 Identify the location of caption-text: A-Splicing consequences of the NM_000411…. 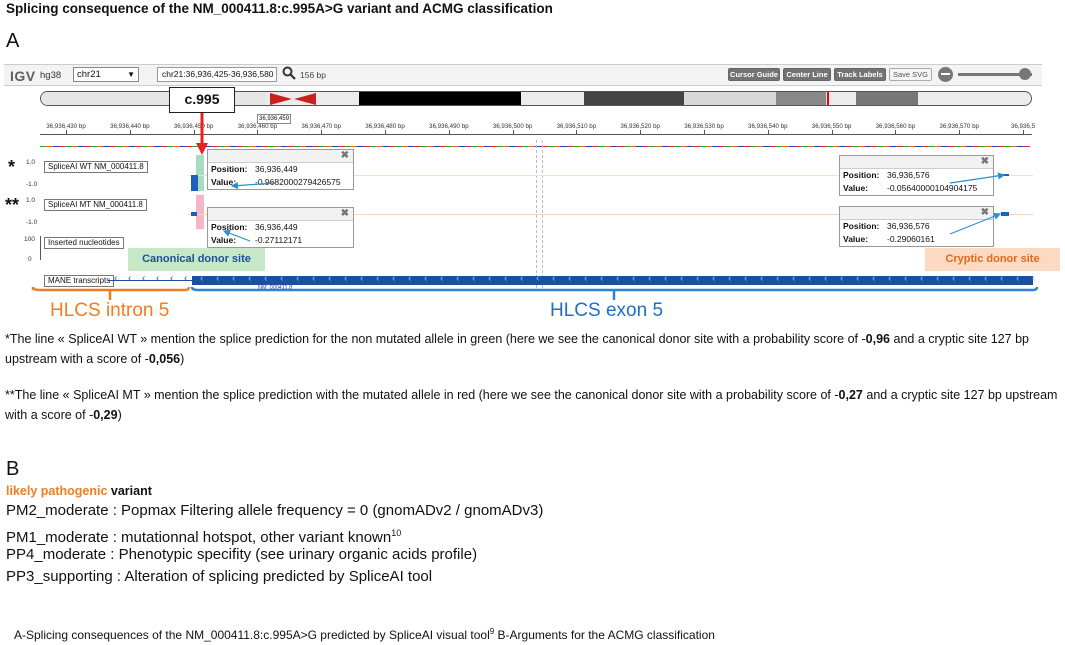
(252, 635).